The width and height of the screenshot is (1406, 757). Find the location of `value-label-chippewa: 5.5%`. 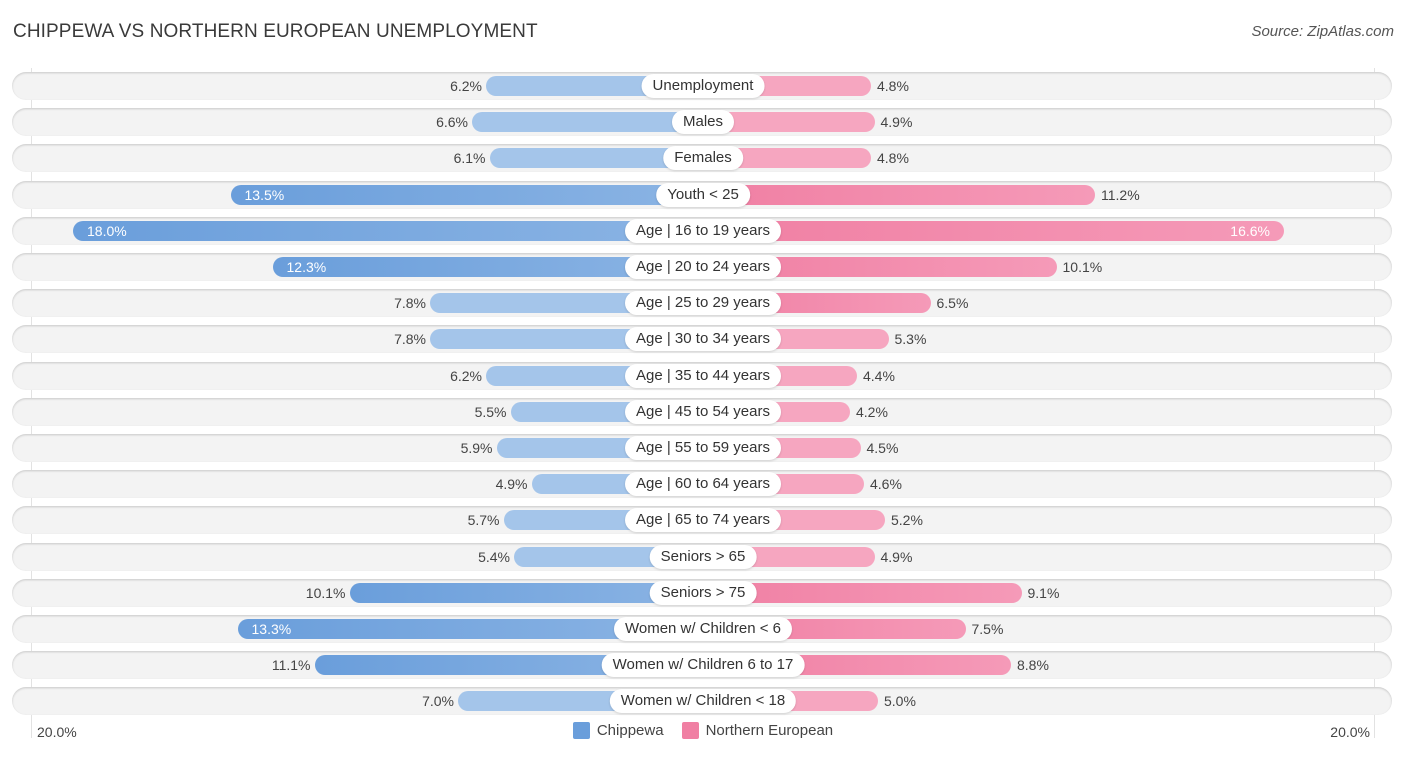

value-label-chippewa: 5.5% is located at coordinates (490, 411).